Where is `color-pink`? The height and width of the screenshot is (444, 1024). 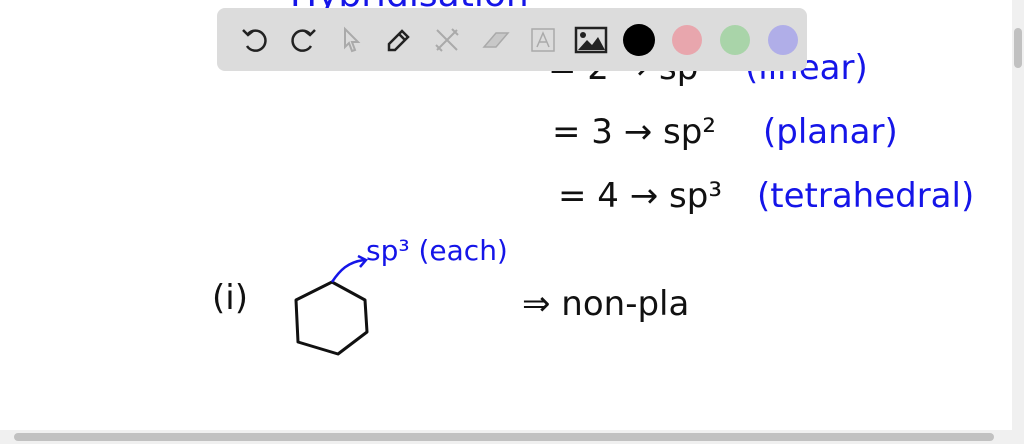 color-pink is located at coordinates (687, 40).